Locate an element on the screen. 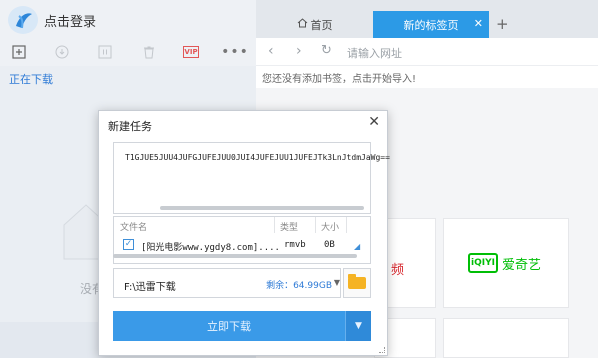  tab-new-tab: 新的标签页 ✕ is located at coordinates (431, 24).